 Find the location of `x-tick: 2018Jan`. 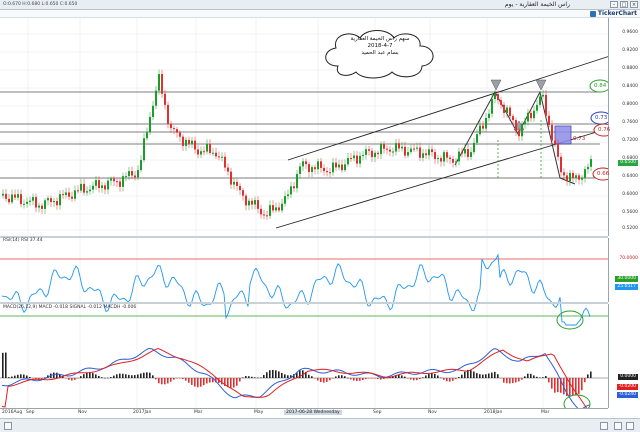

x-tick: 2018Jan is located at coordinates (493, 412).